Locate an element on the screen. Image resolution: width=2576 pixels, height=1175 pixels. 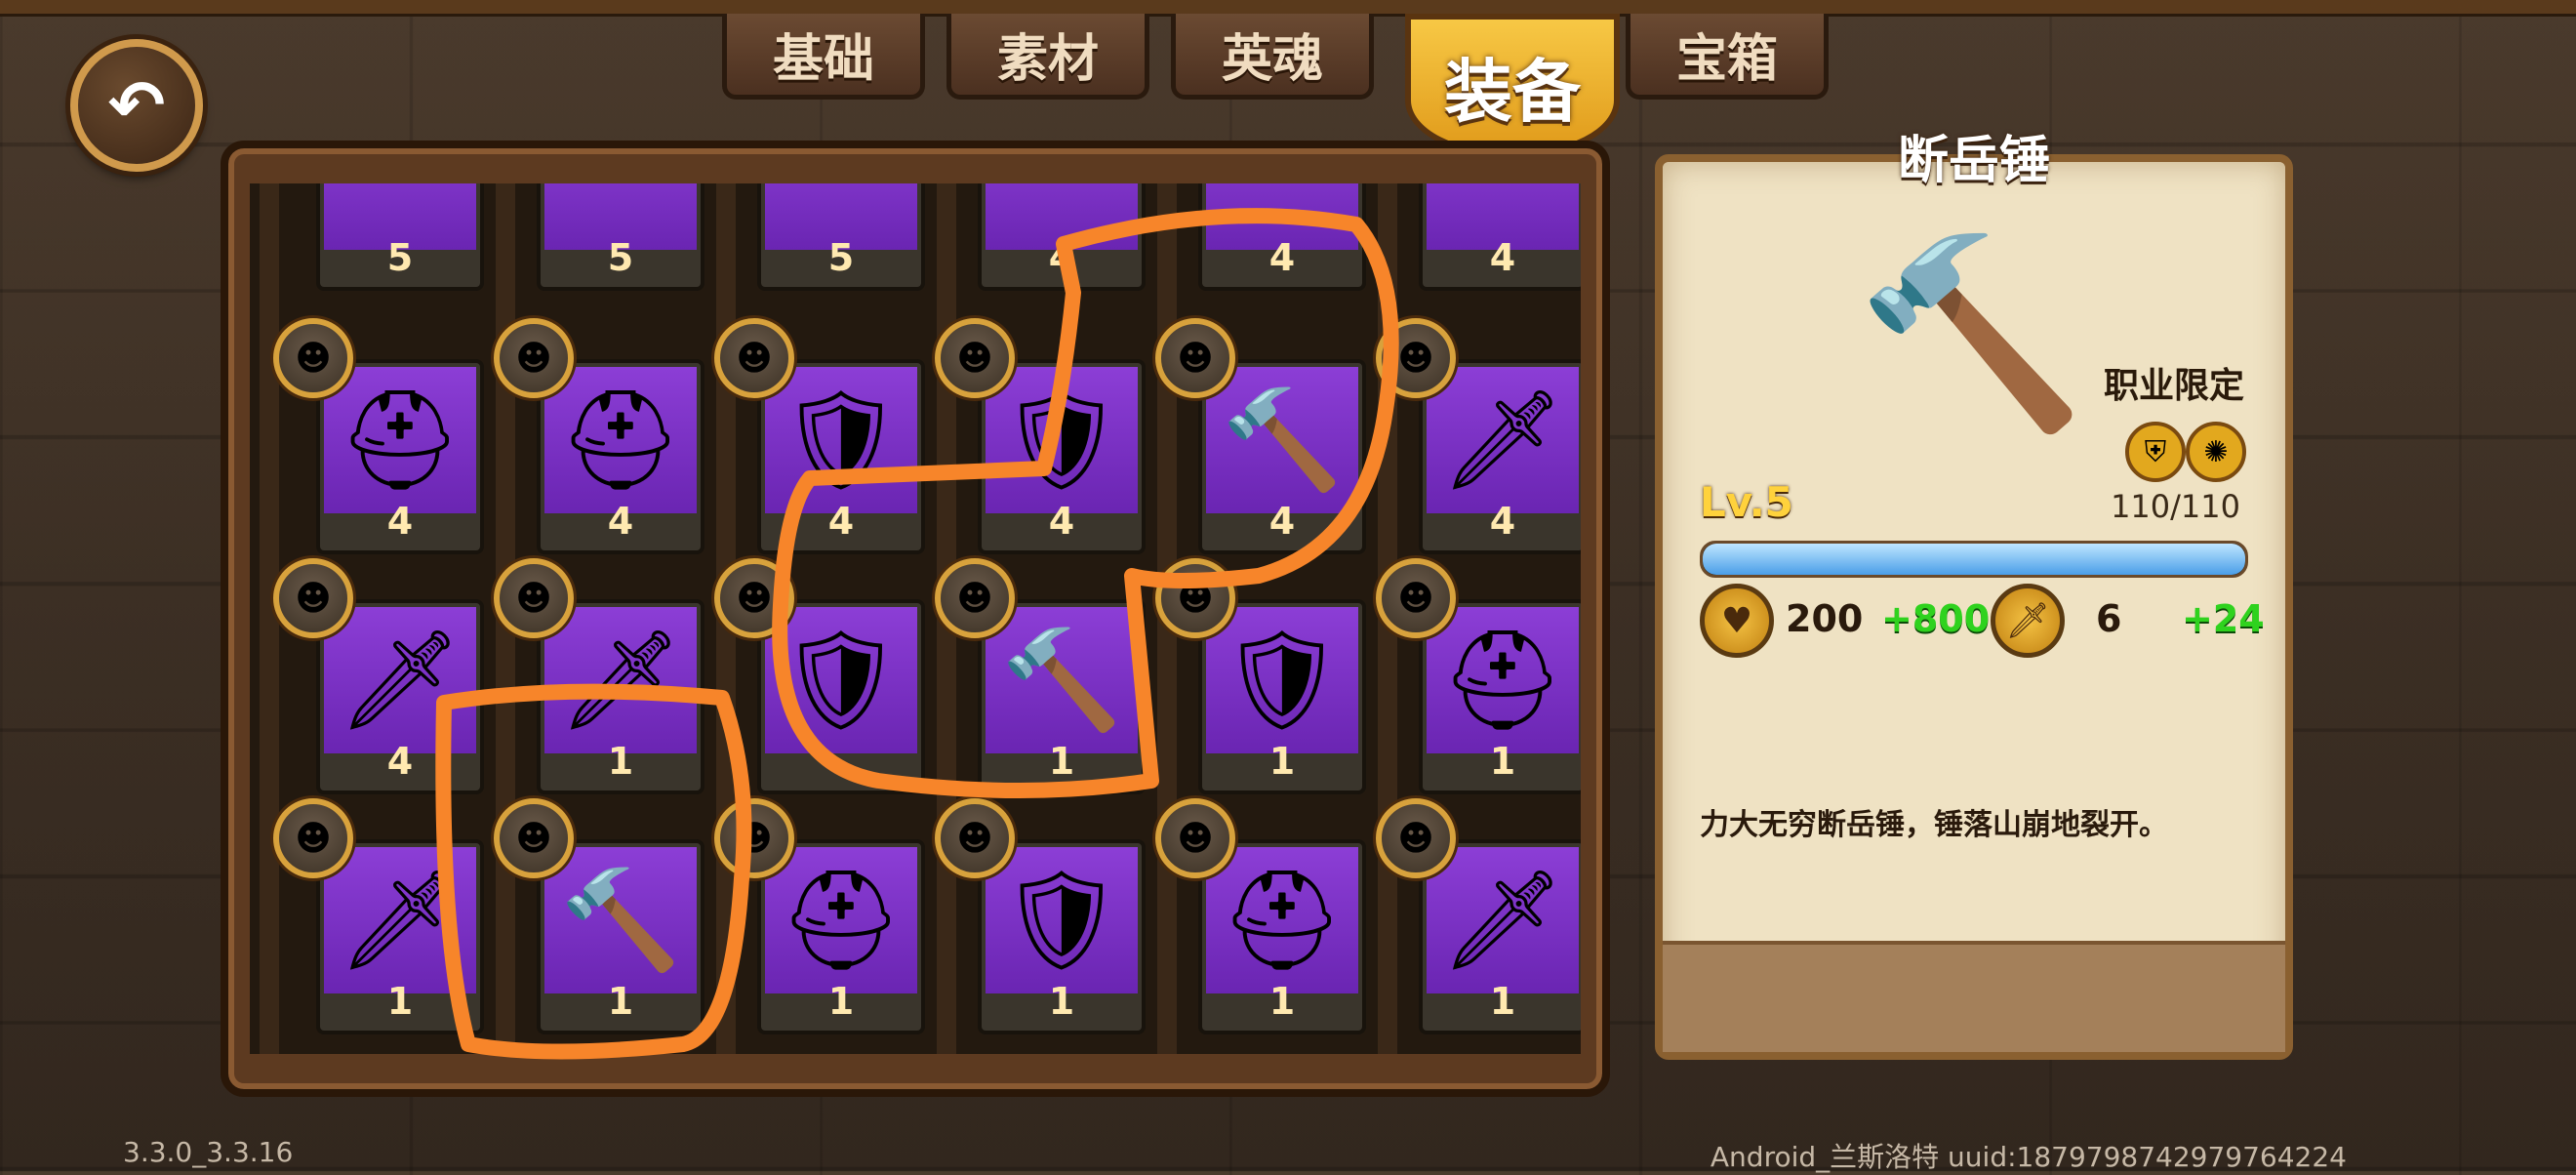
detail-footer is located at coordinates (1974, 997).